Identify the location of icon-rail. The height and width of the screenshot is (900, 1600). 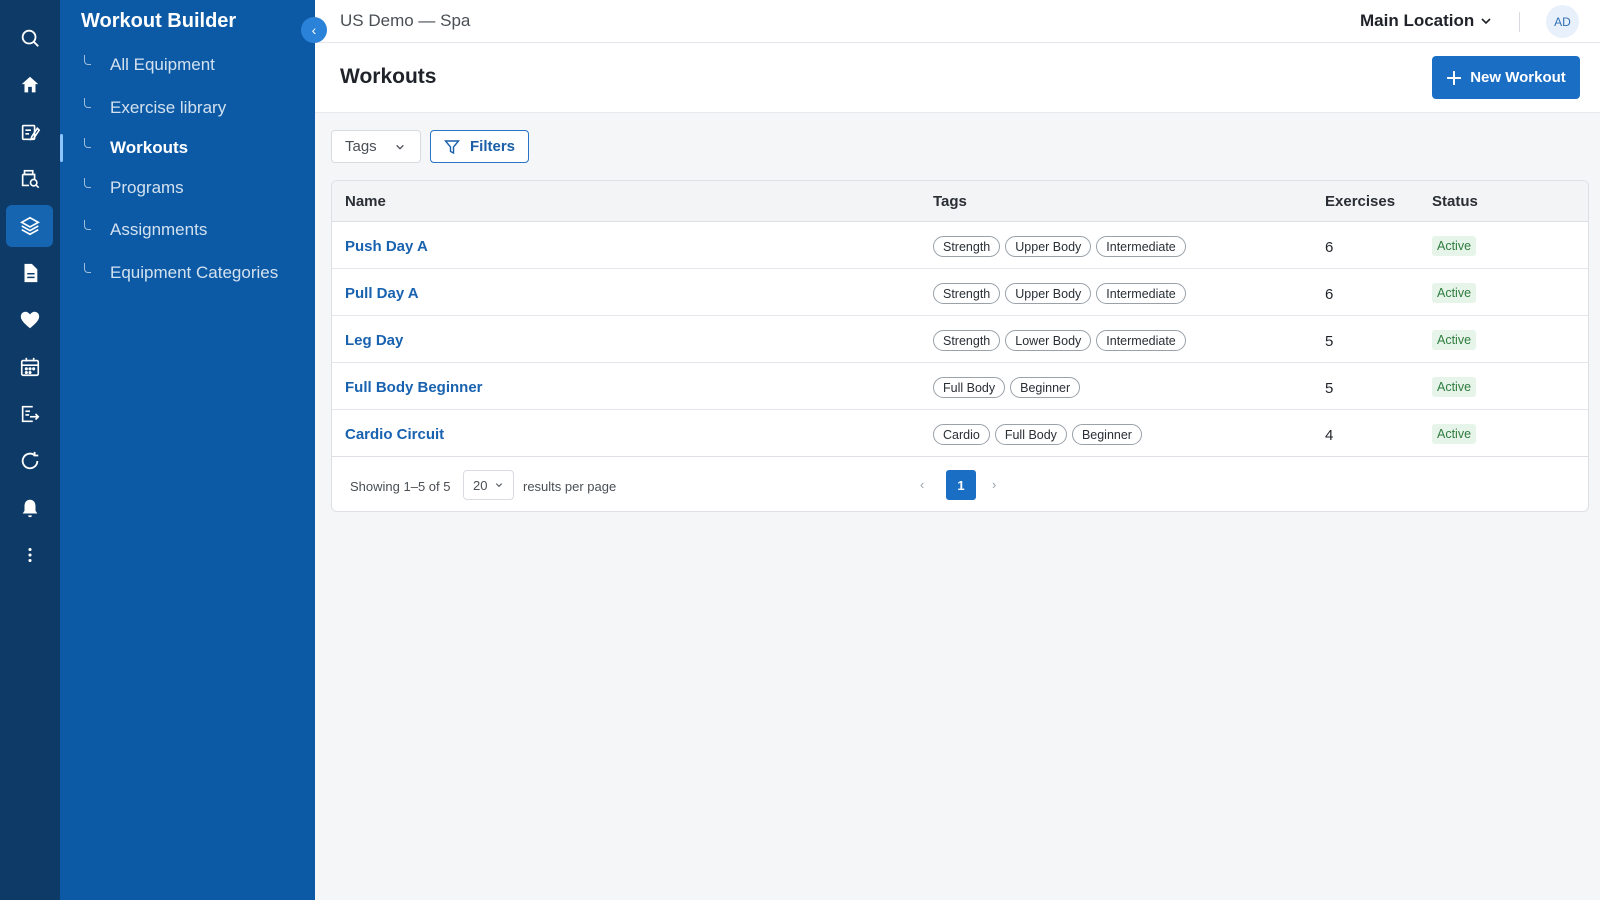
(30, 450).